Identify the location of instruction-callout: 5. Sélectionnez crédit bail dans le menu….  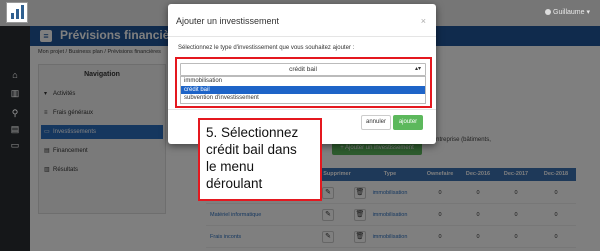
(260, 159).